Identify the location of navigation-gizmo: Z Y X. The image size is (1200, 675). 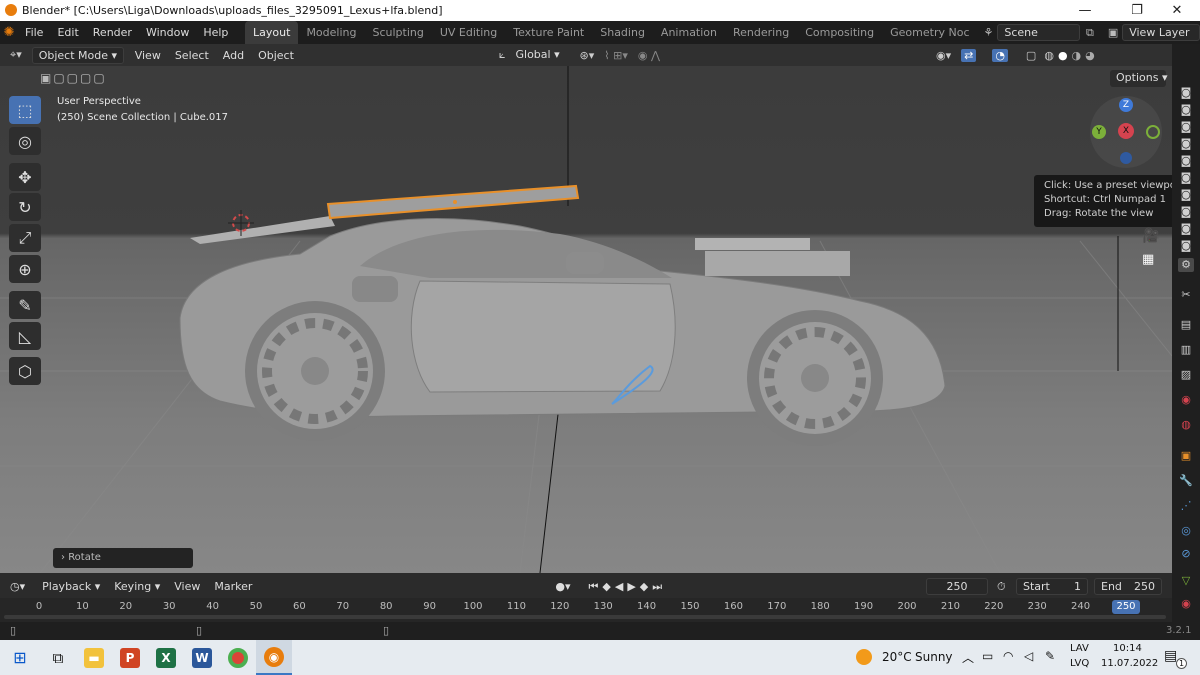
(1126, 132).